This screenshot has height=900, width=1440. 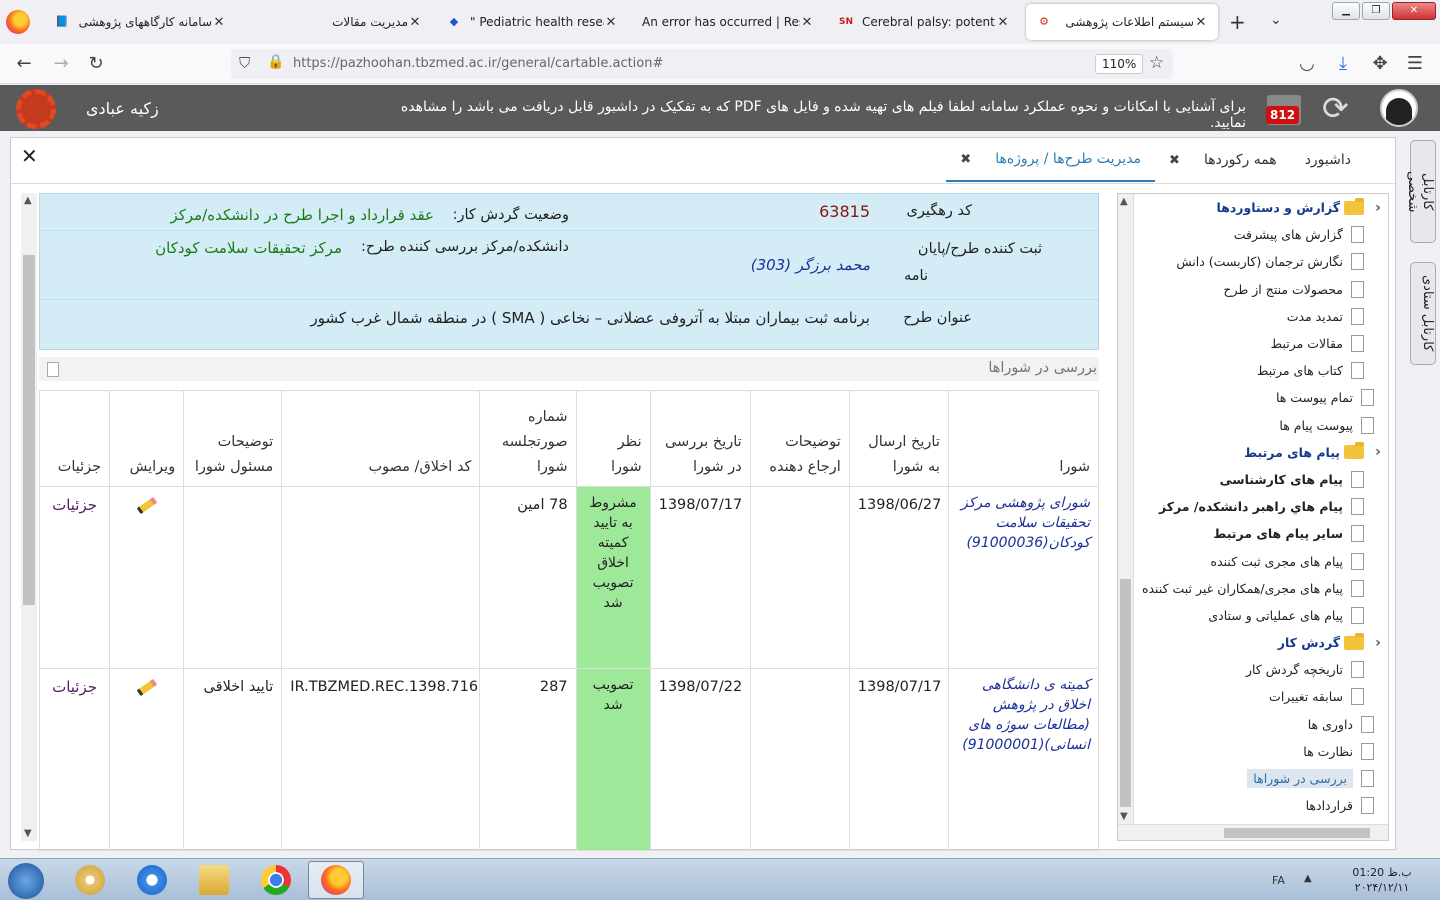 What do you see at coordinates (728, 22) in the screenshot?
I see `browser-tab: An error has occurred | Resear ✕` at bounding box center [728, 22].